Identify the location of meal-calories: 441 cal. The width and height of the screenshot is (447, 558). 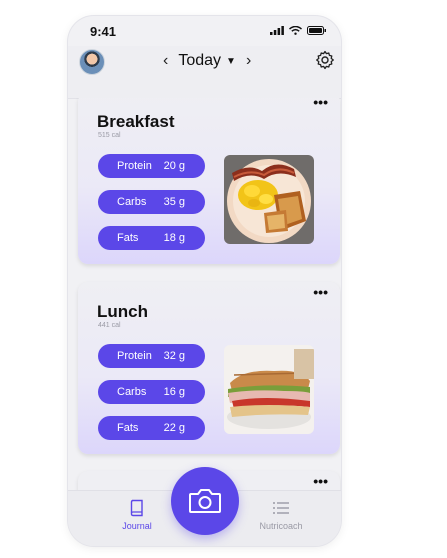
(109, 325).